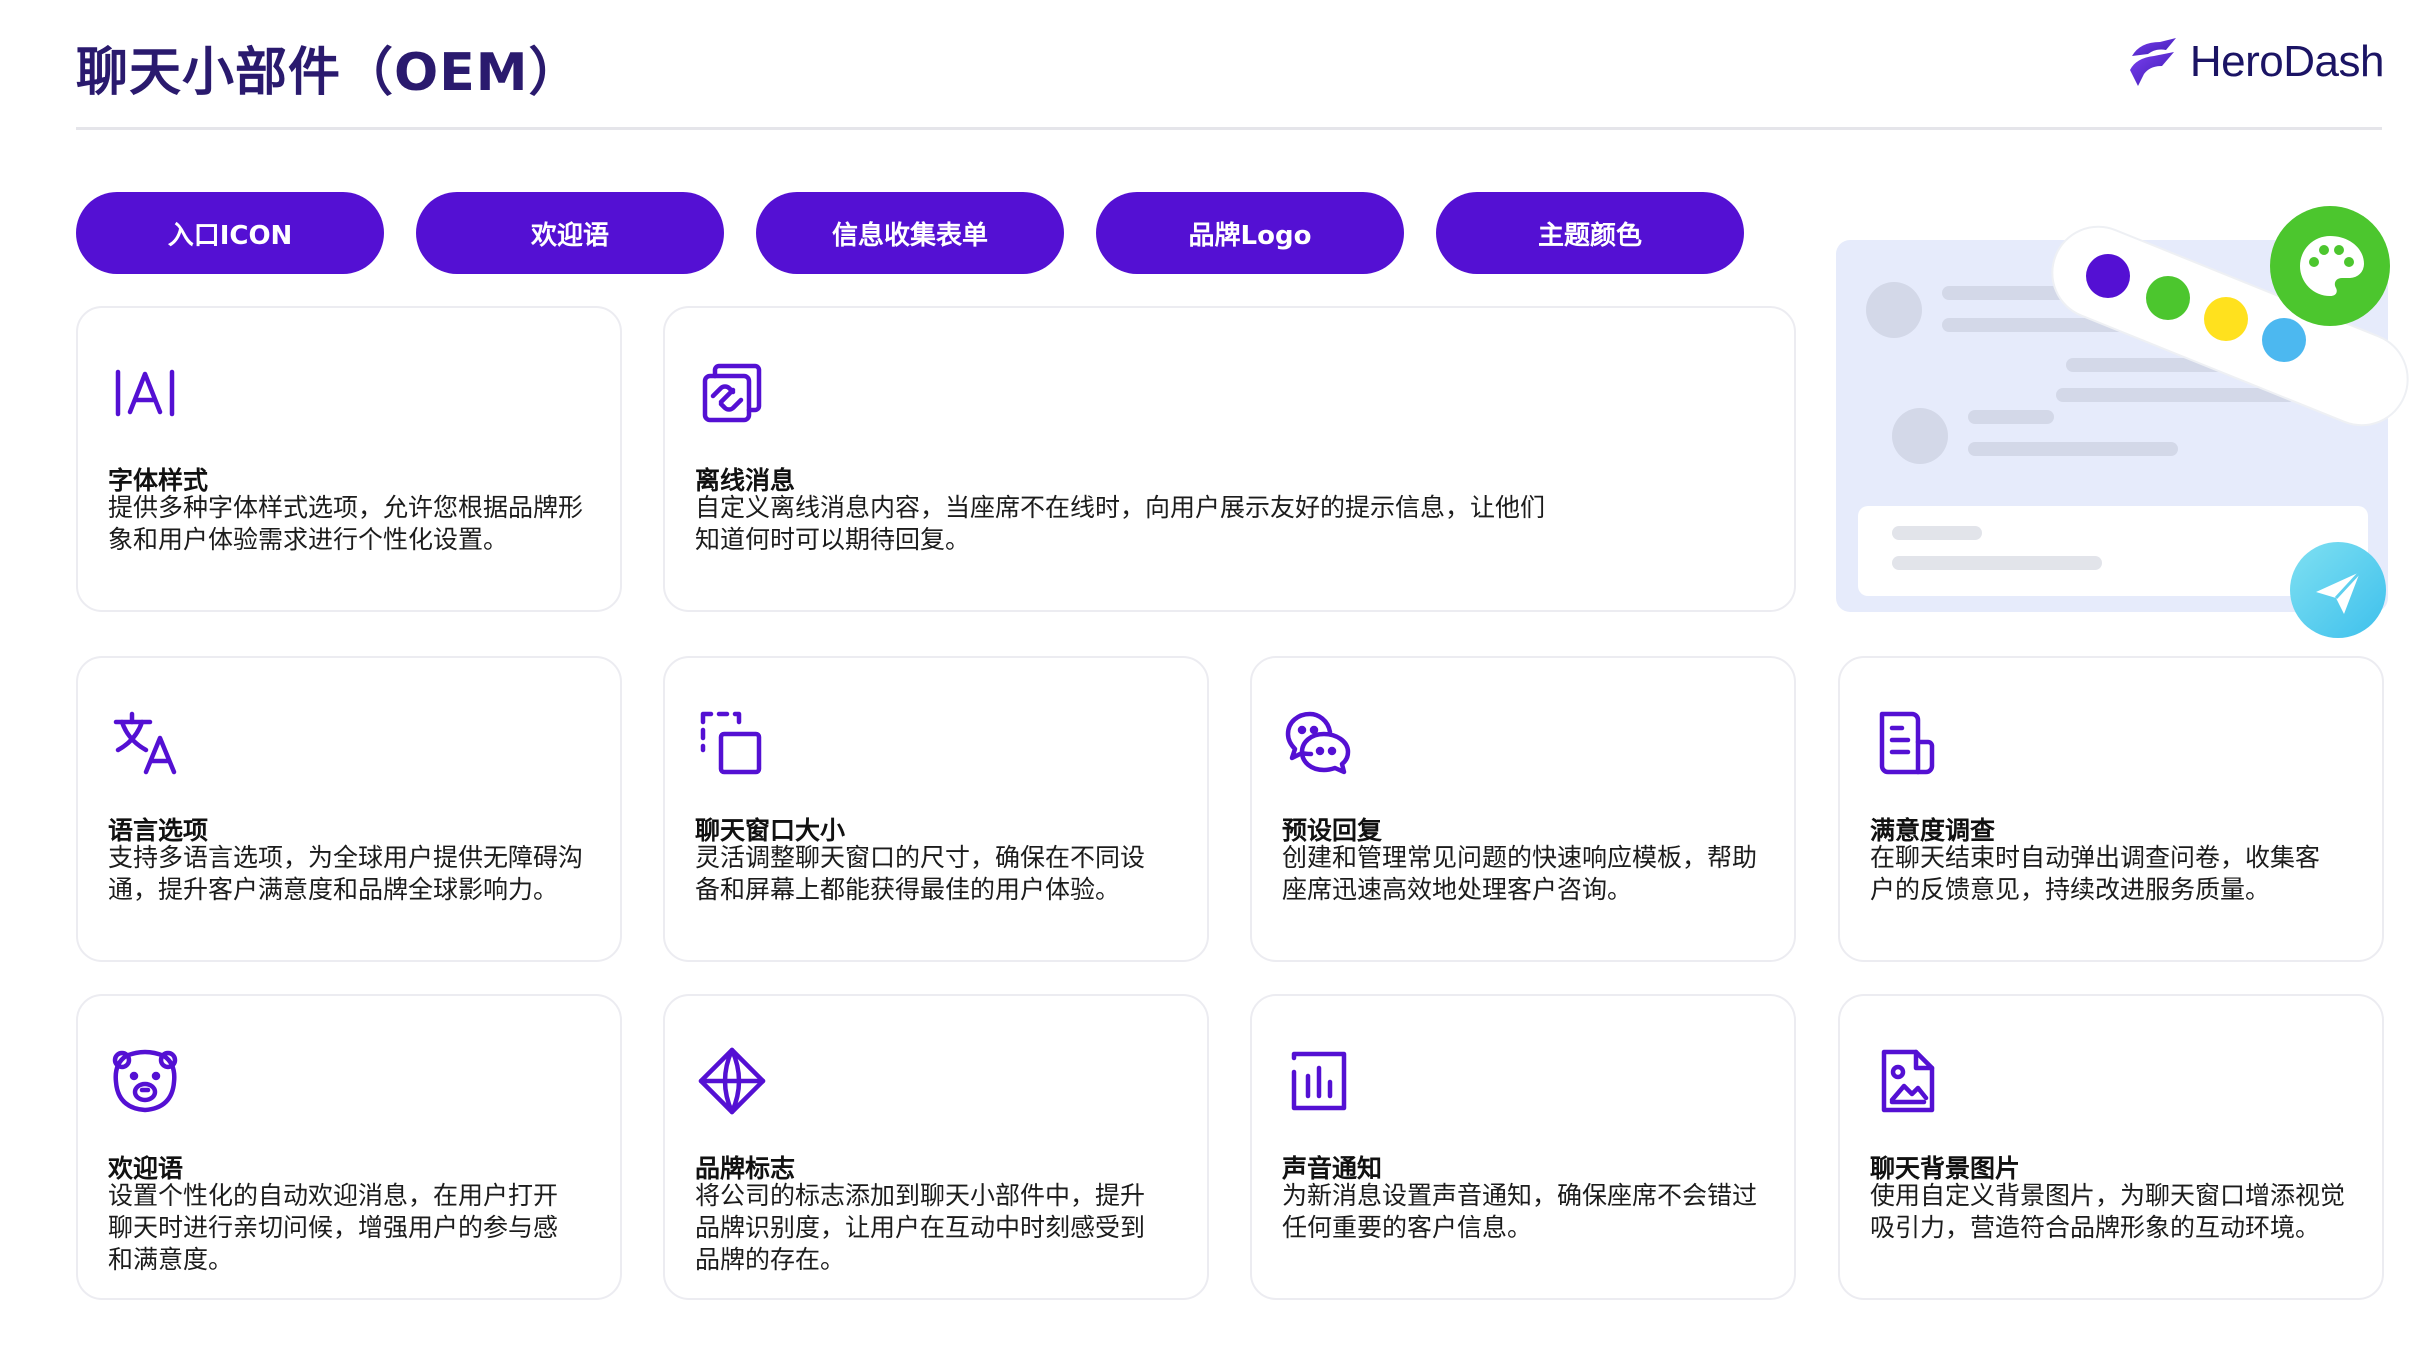  What do you see at coordinates (1229, 128) in the screenshot?
I see `header-divider` at bounding box center [1229, 128].